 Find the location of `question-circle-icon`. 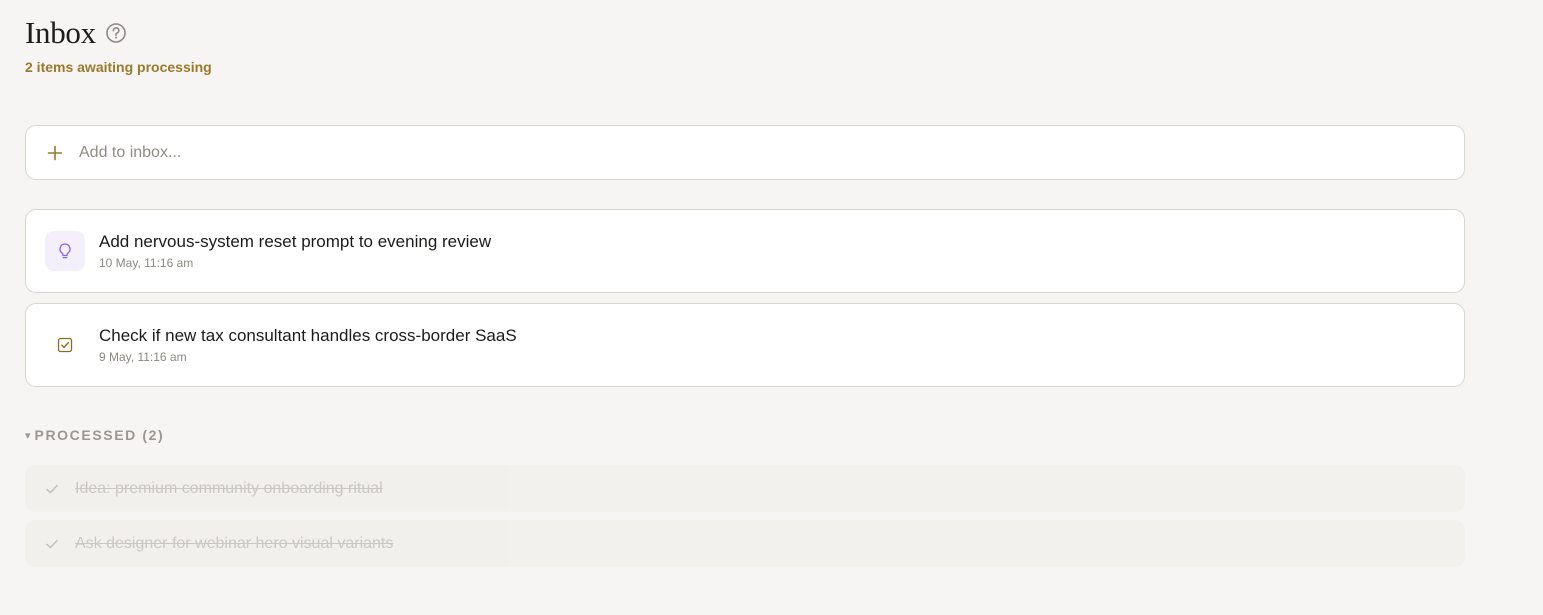

question-circle-icon is located at coordinates (116, 33).